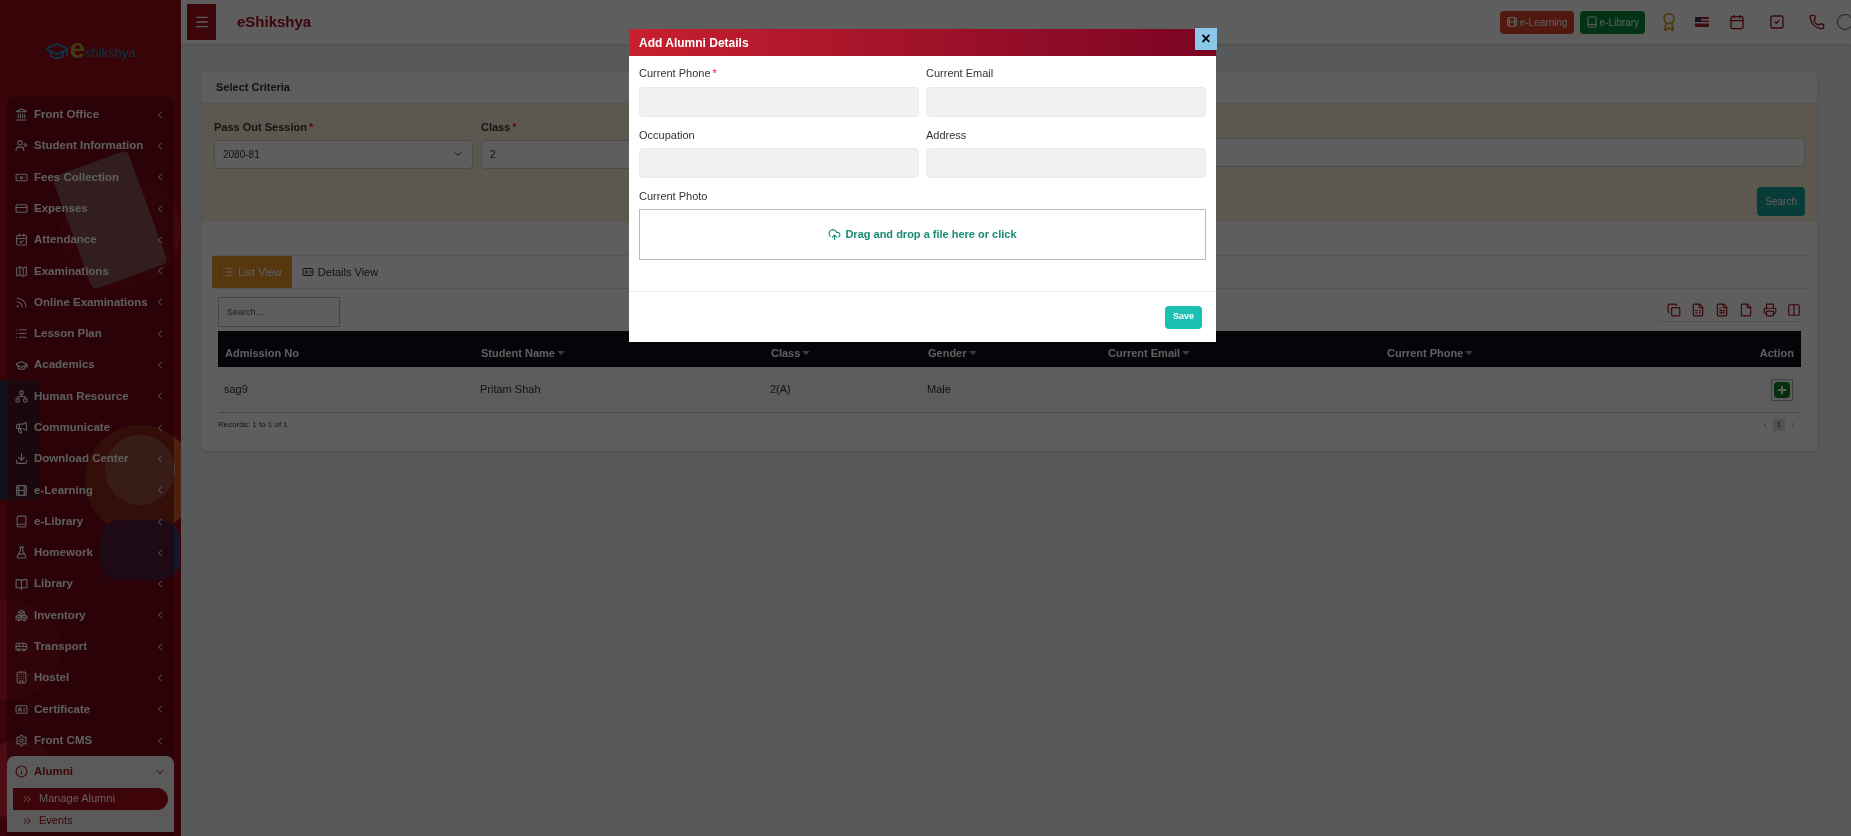  What do you see at coordinates (90, 820) in the screenshot?
I see `submenu-item: Events` at bounding box center [90, 820].